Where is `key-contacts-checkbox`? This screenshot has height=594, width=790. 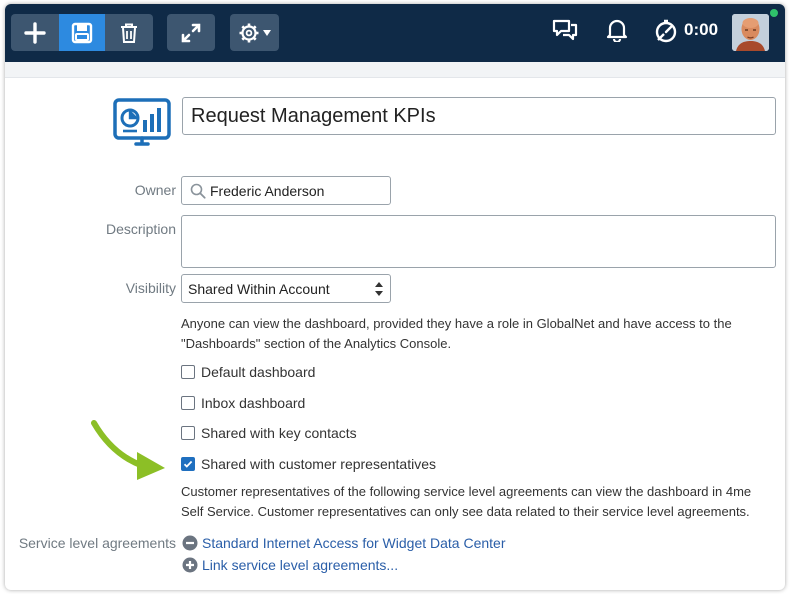 key-contacts-checkbox is located at coordinates (188, 433).